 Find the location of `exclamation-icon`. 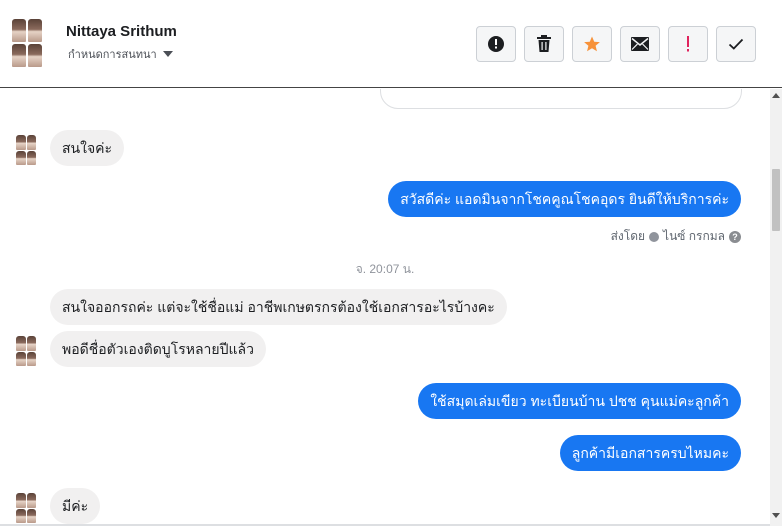

exclamation-icon is located at coordinates (688, 44).